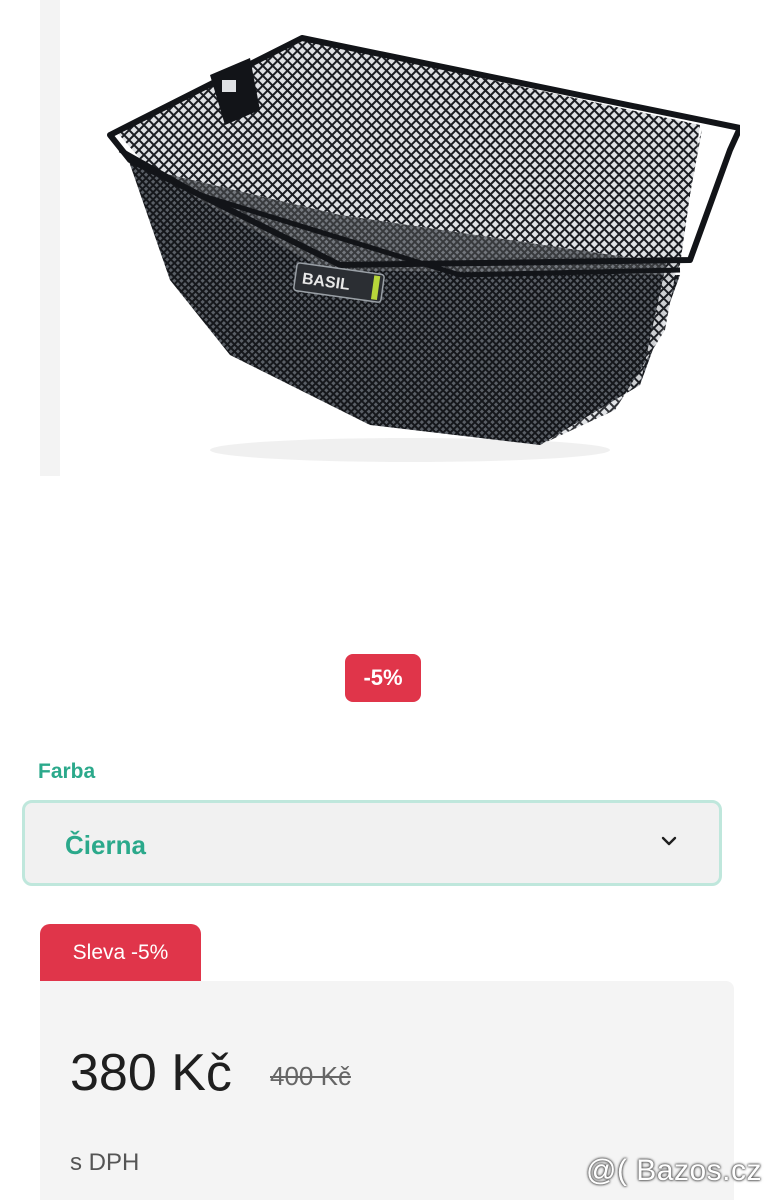 This screenshot has height=1200, width=774. Describe the element at coordinates (383, 678) in the screenshot. I see `discount-badge: -5%` at that location.